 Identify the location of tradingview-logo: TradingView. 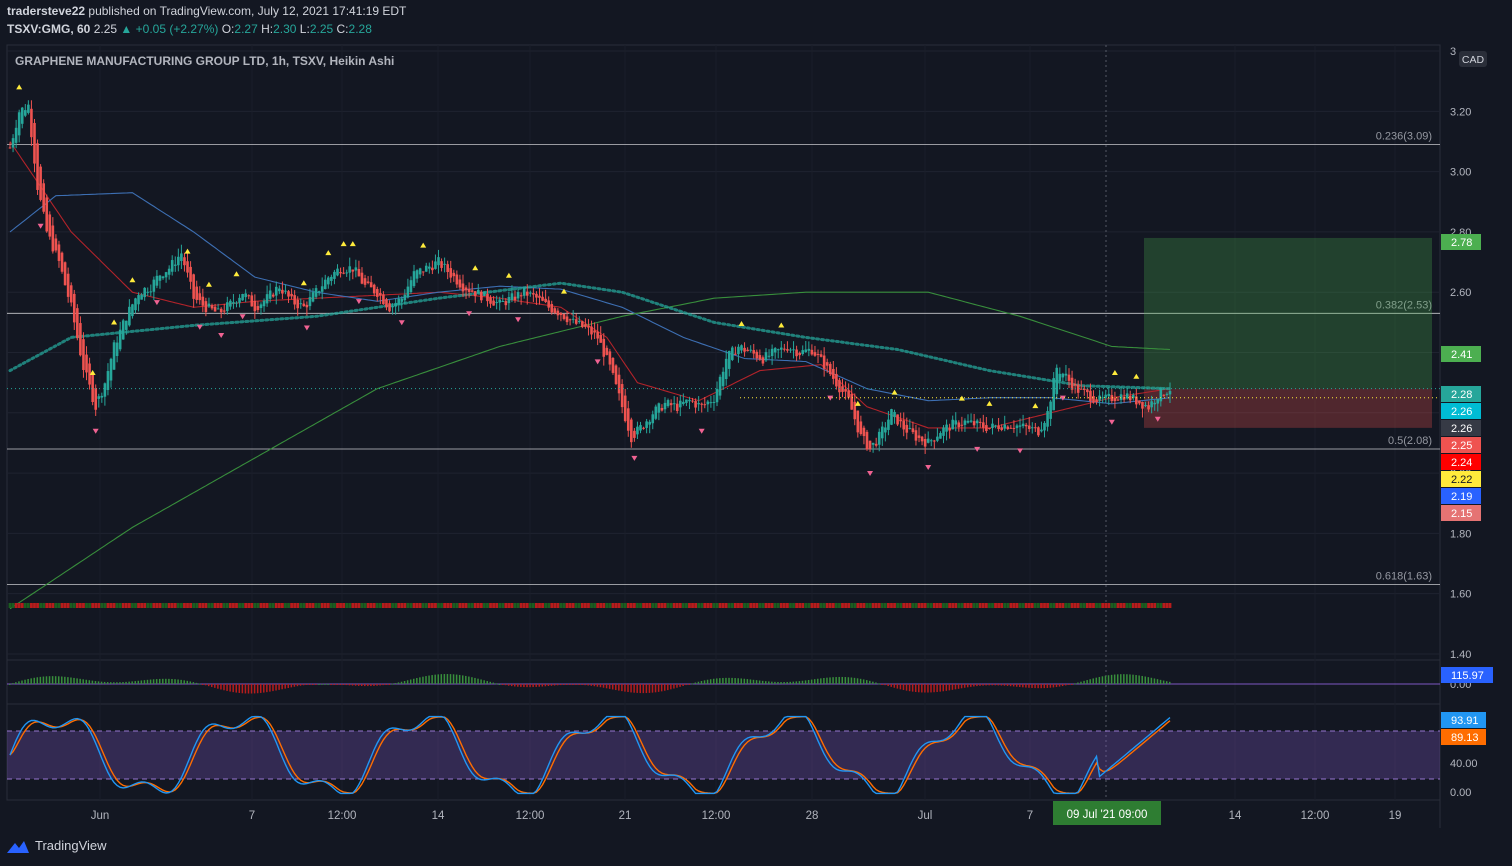
(57, 845).